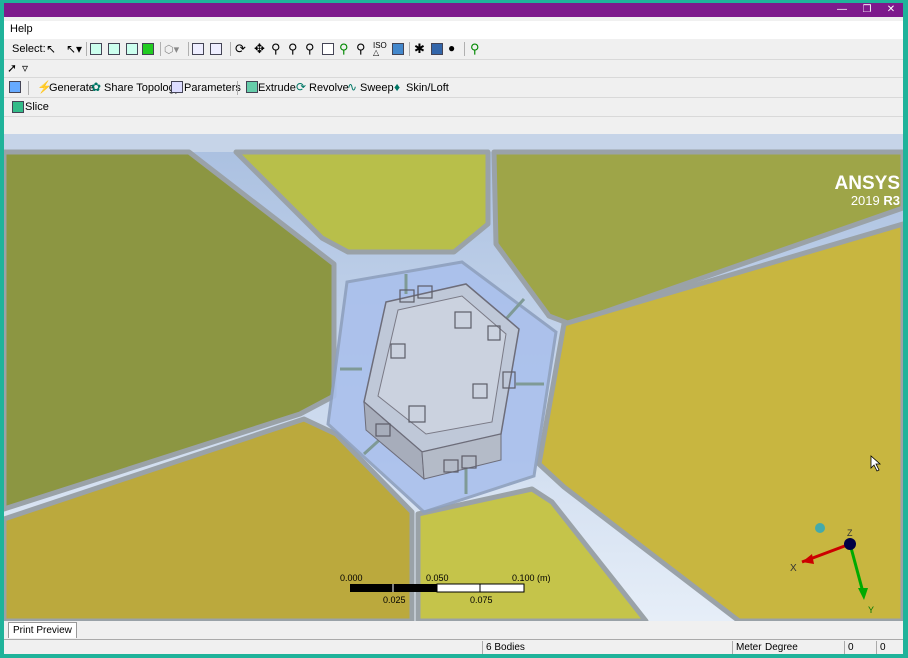 Image resolution: width=908 pixels, height=658 pixels. I want to click on select-points-icon, so click(96, 49).